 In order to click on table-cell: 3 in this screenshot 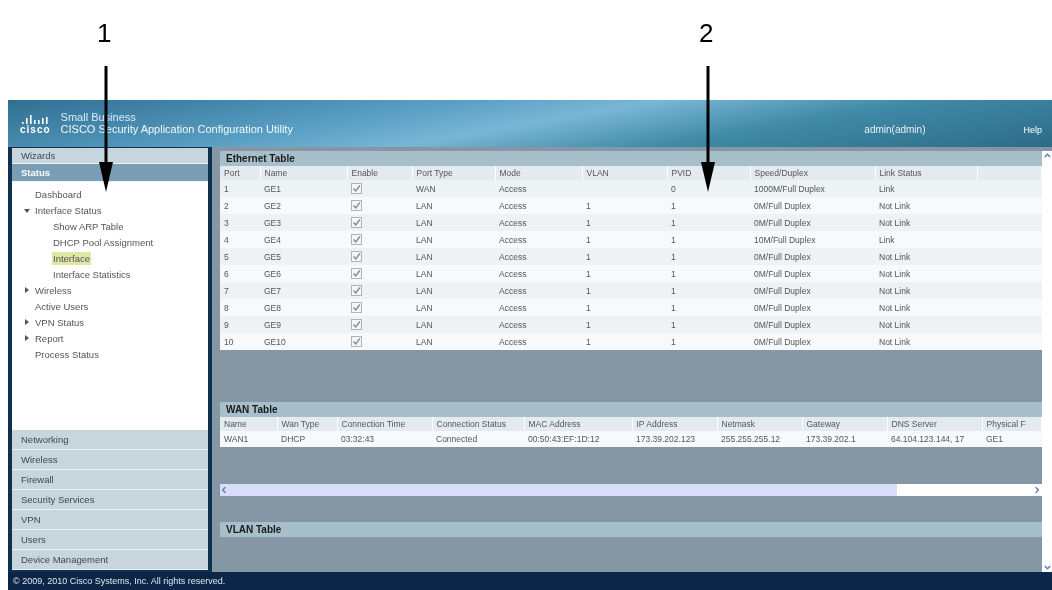, I will do `click(240, 222)`.